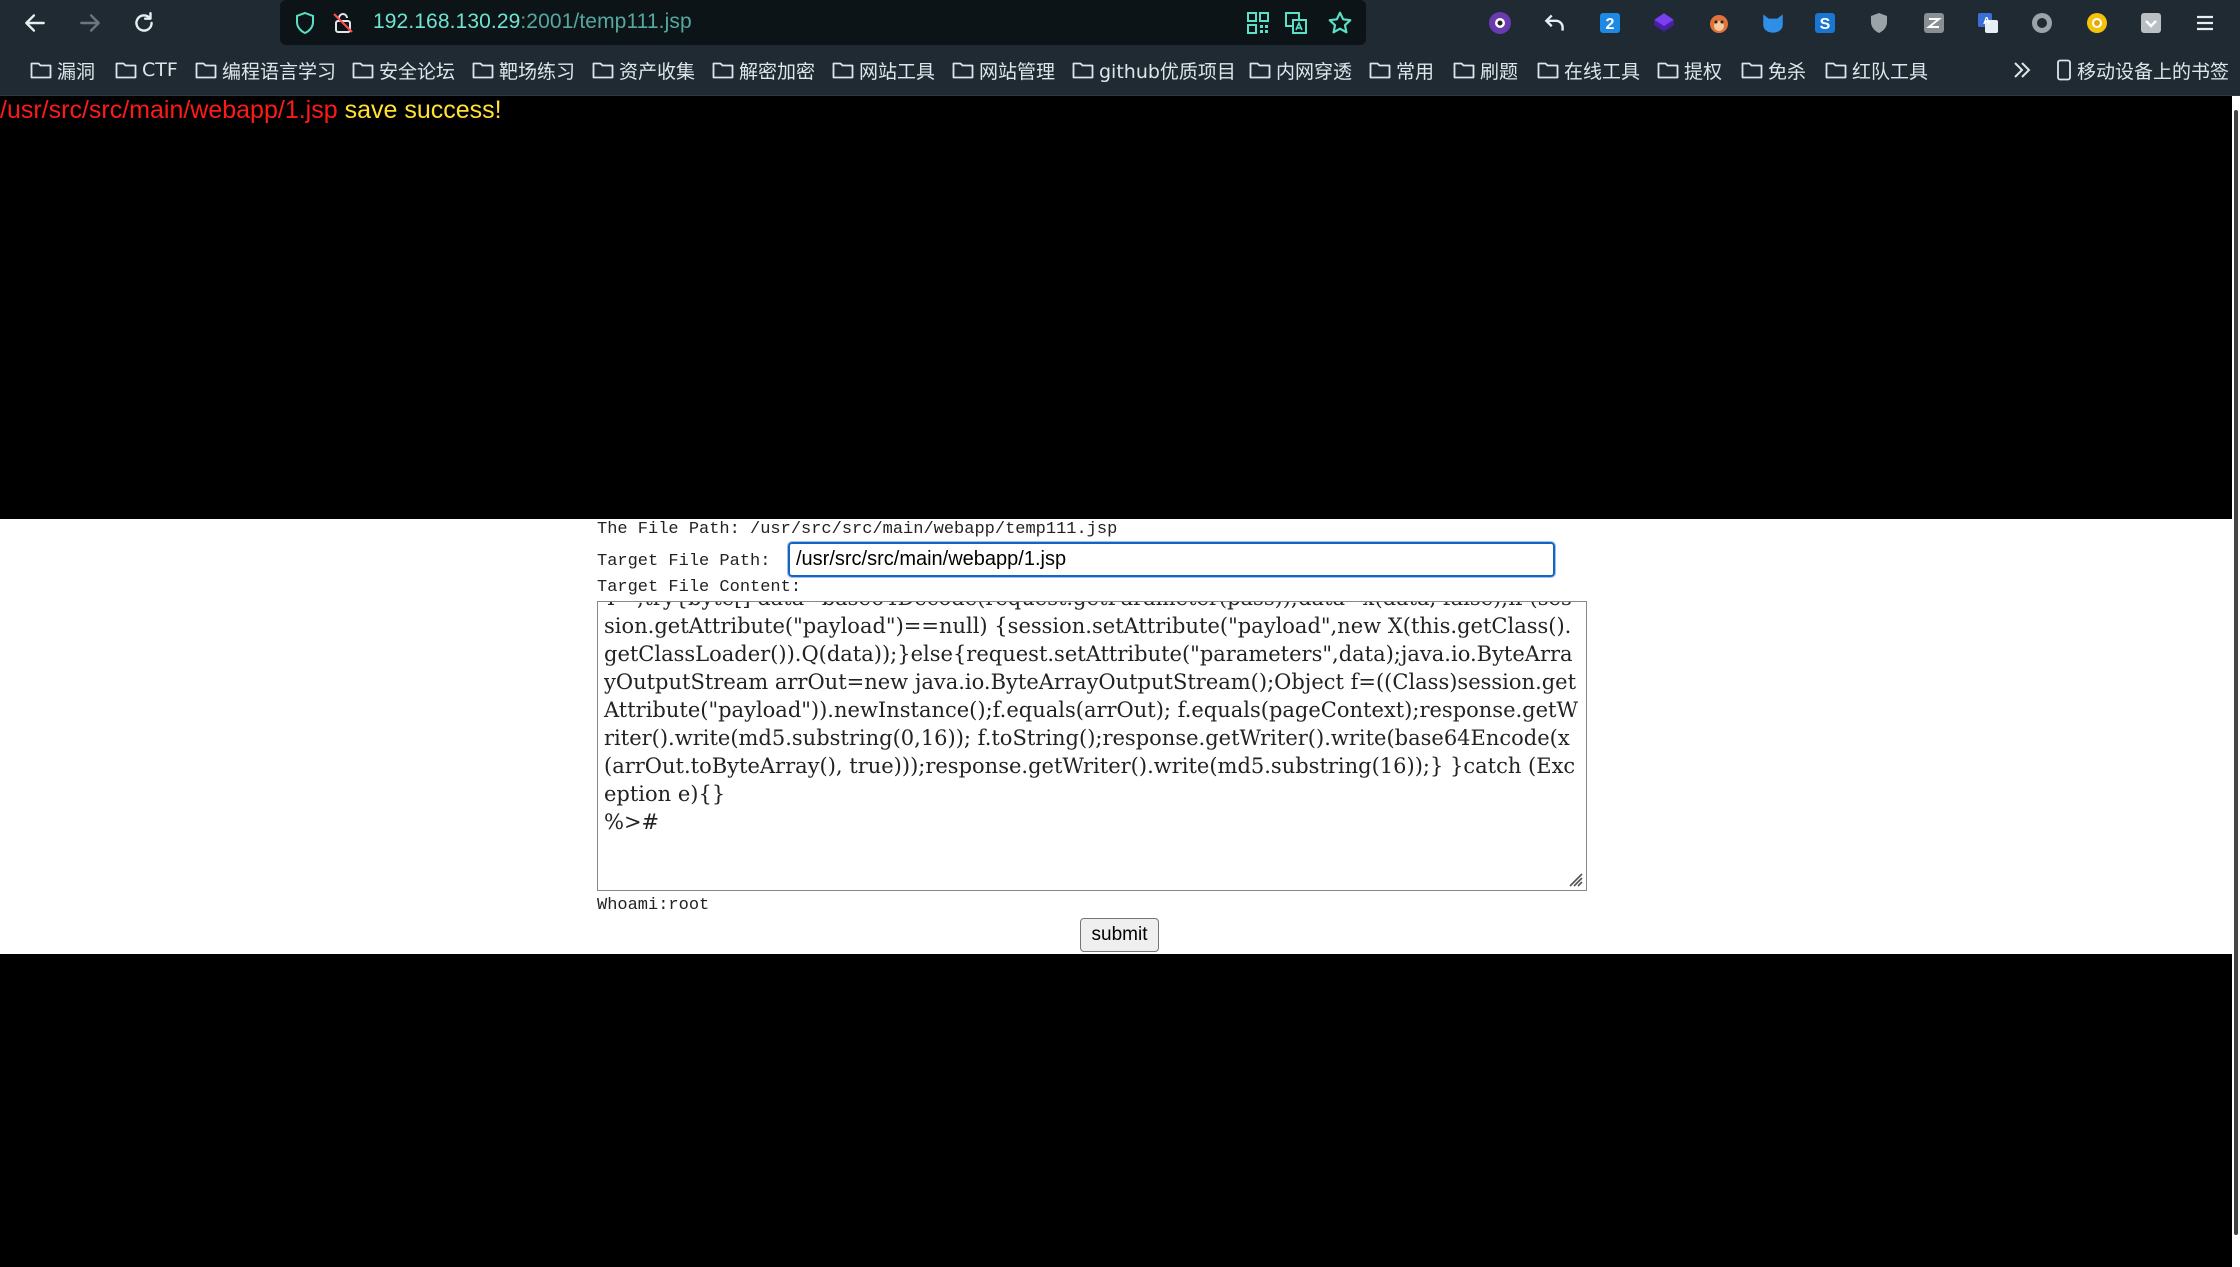 The width and height of the screenshot is (2240, 1267). I want to click on bookmark-folder: 内网穿透, so click(1300, 70).